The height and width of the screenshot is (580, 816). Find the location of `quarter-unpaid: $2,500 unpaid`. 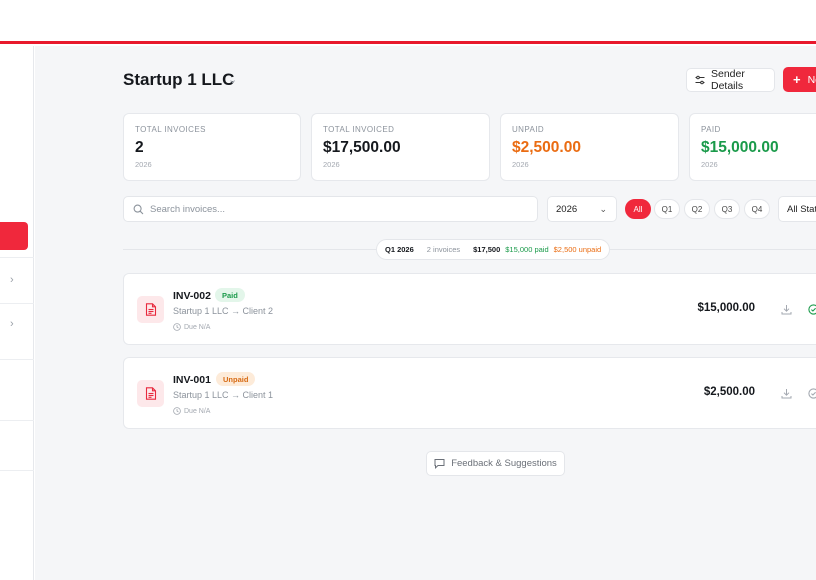

quarter-unpaid: $2,500 unpaid is located at coordinates (577, 249).